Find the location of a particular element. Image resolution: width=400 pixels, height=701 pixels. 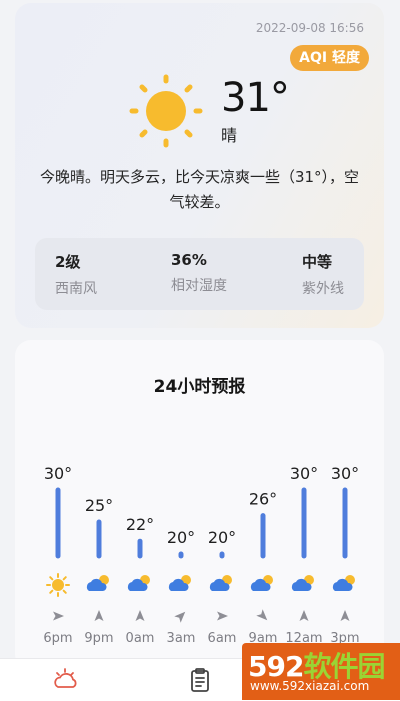

aqi-badge: AQI 轻度 is located at coordinates (329, 58).